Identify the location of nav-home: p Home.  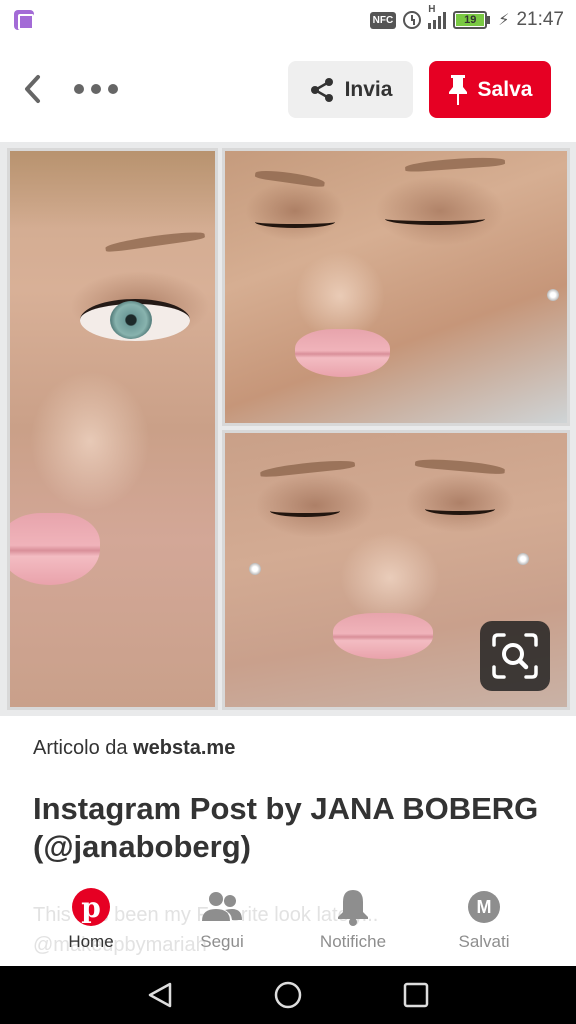
(91, 925).